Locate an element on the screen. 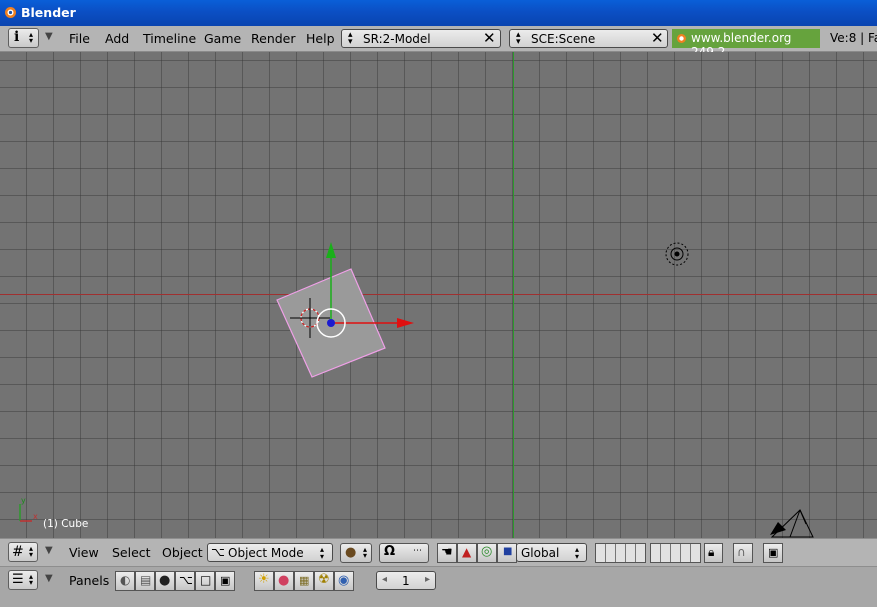 The width and height of the screenshot is (877, 607). triangle-icon: ▲ is located at coordinates (467, 552).